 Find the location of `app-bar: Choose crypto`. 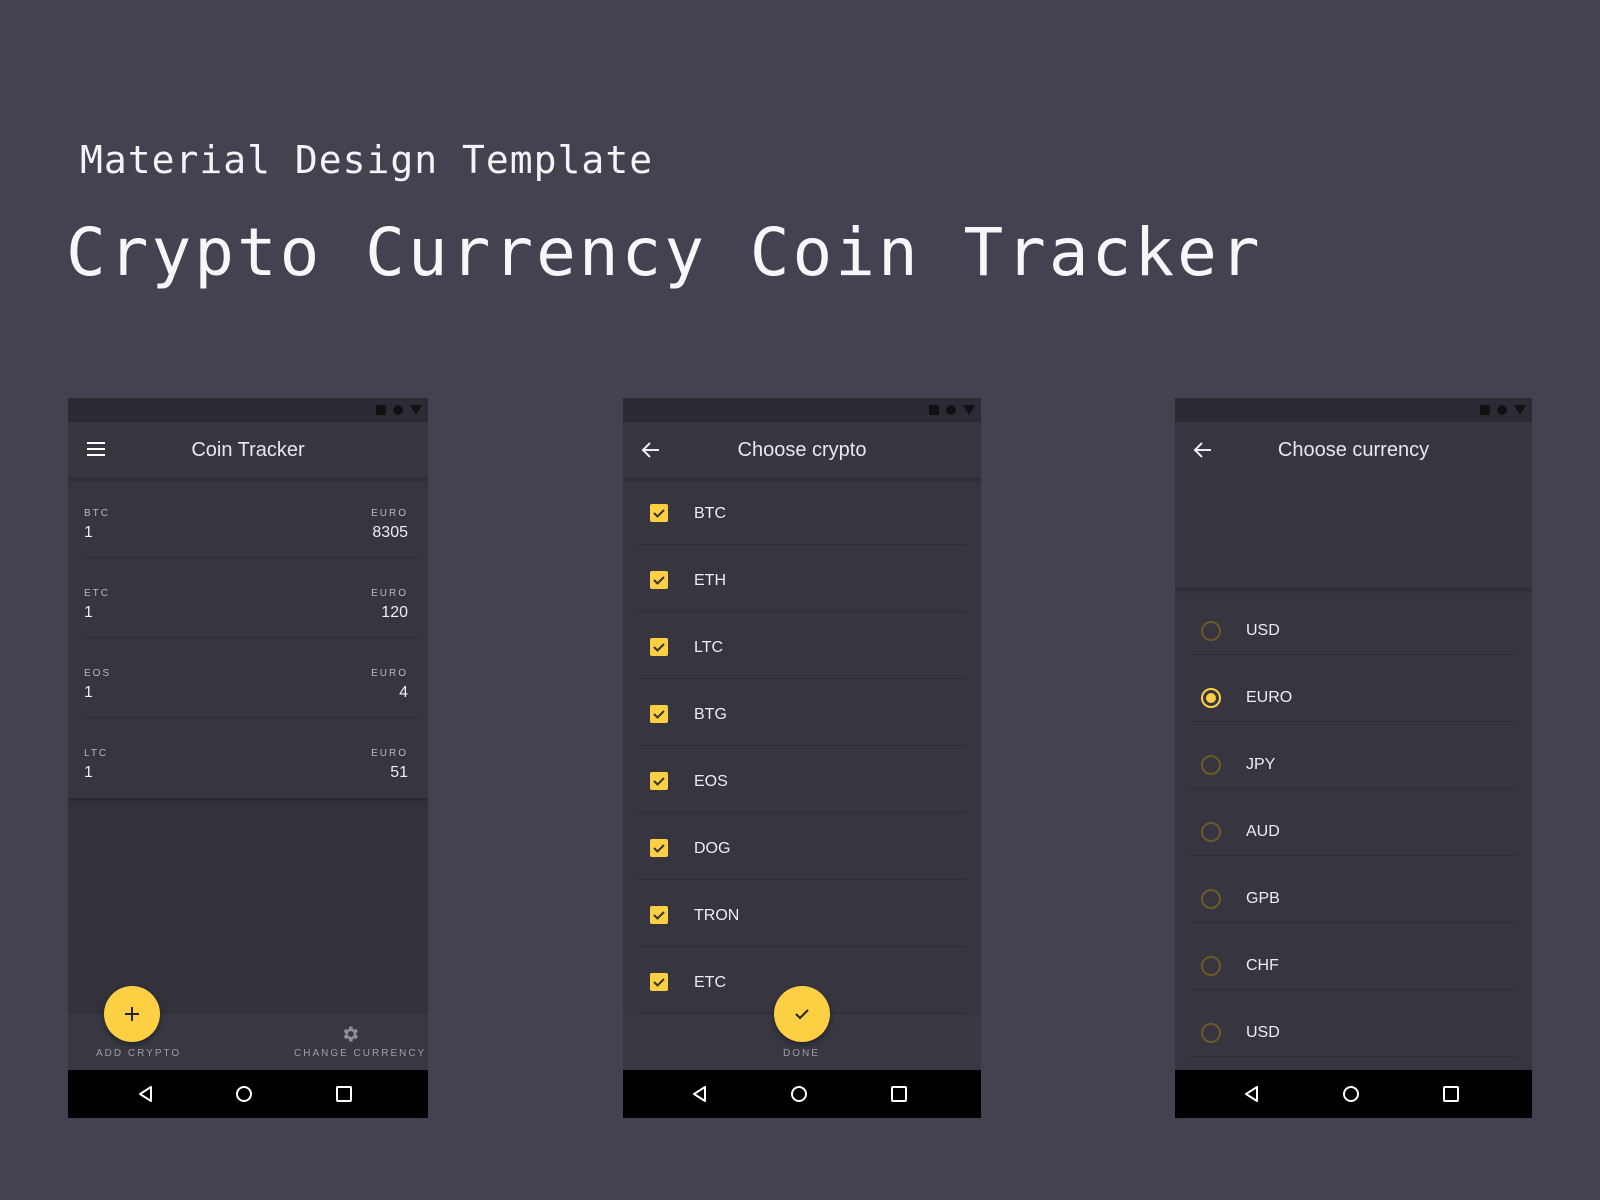

app-bar: Choose crypto is located at coordinates (802, 450).